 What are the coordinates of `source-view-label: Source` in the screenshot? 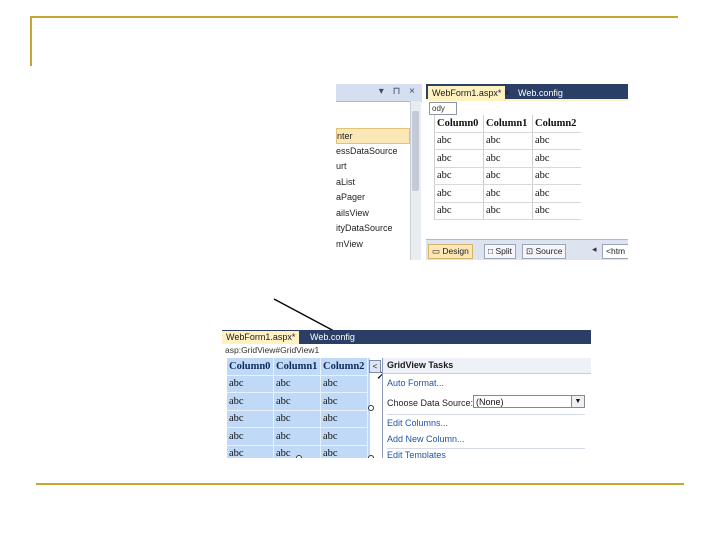 It's located at (549, 251).